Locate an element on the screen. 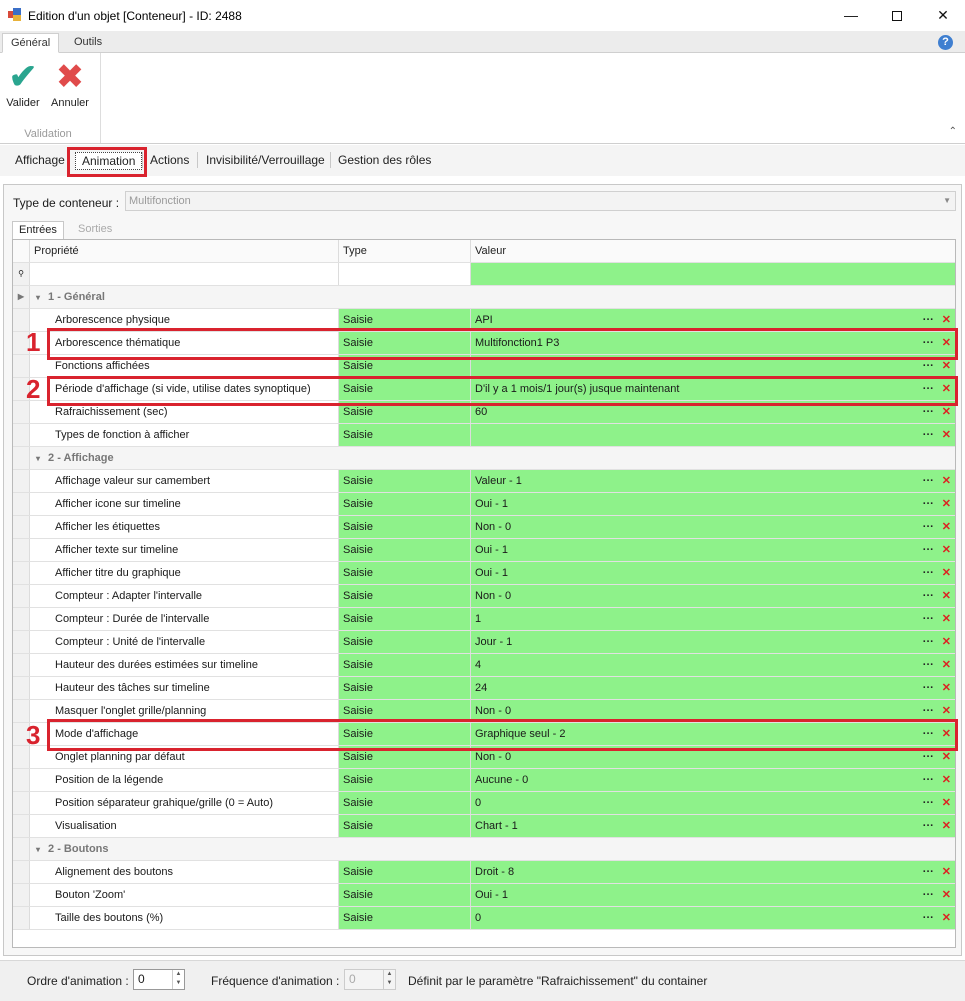  header-value: Valeur is located at coordinates (712, 251).